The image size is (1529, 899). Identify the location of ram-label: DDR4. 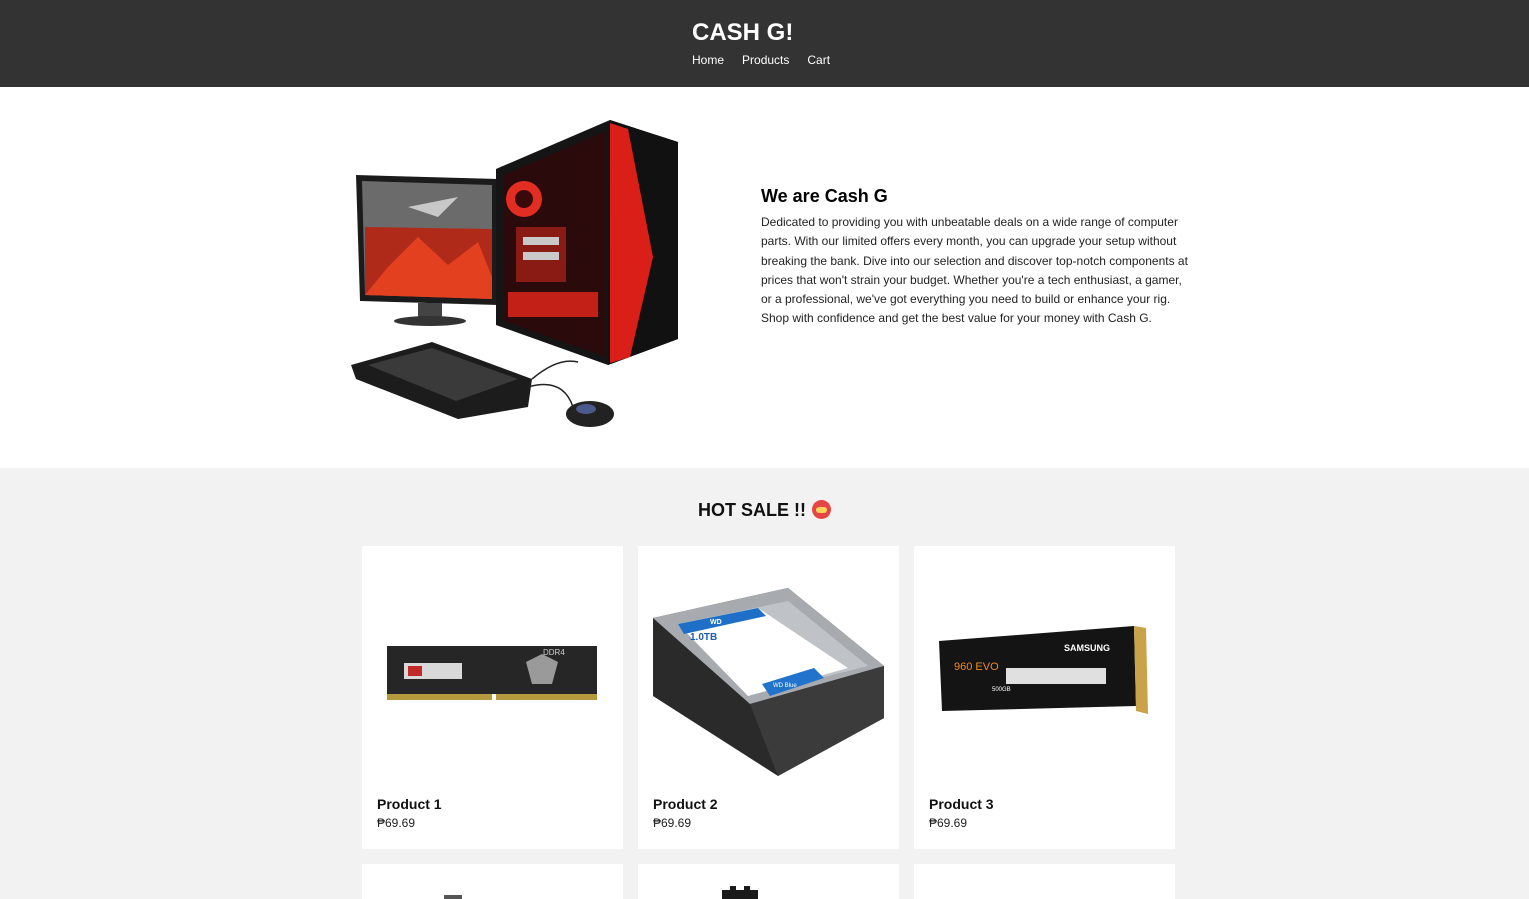
(554, 652).